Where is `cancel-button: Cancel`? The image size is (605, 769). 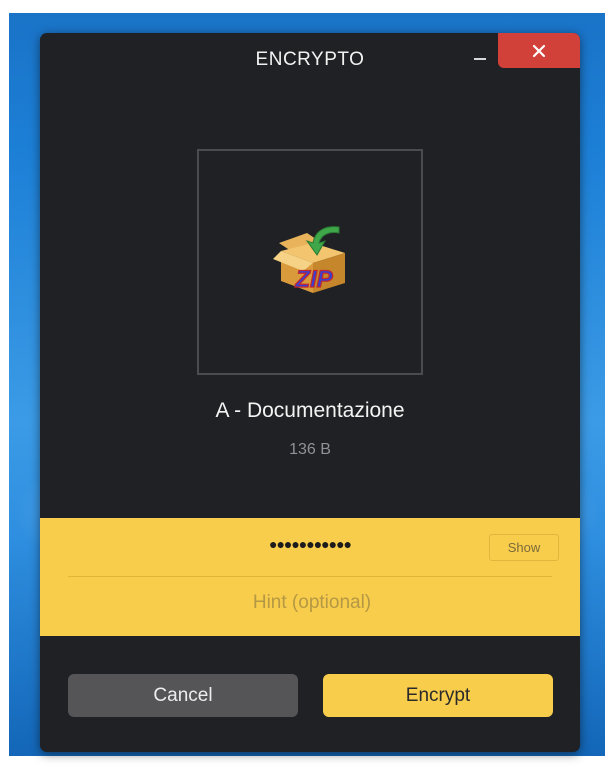
cancel-button: Cancel is located at coordinates (183, 695).